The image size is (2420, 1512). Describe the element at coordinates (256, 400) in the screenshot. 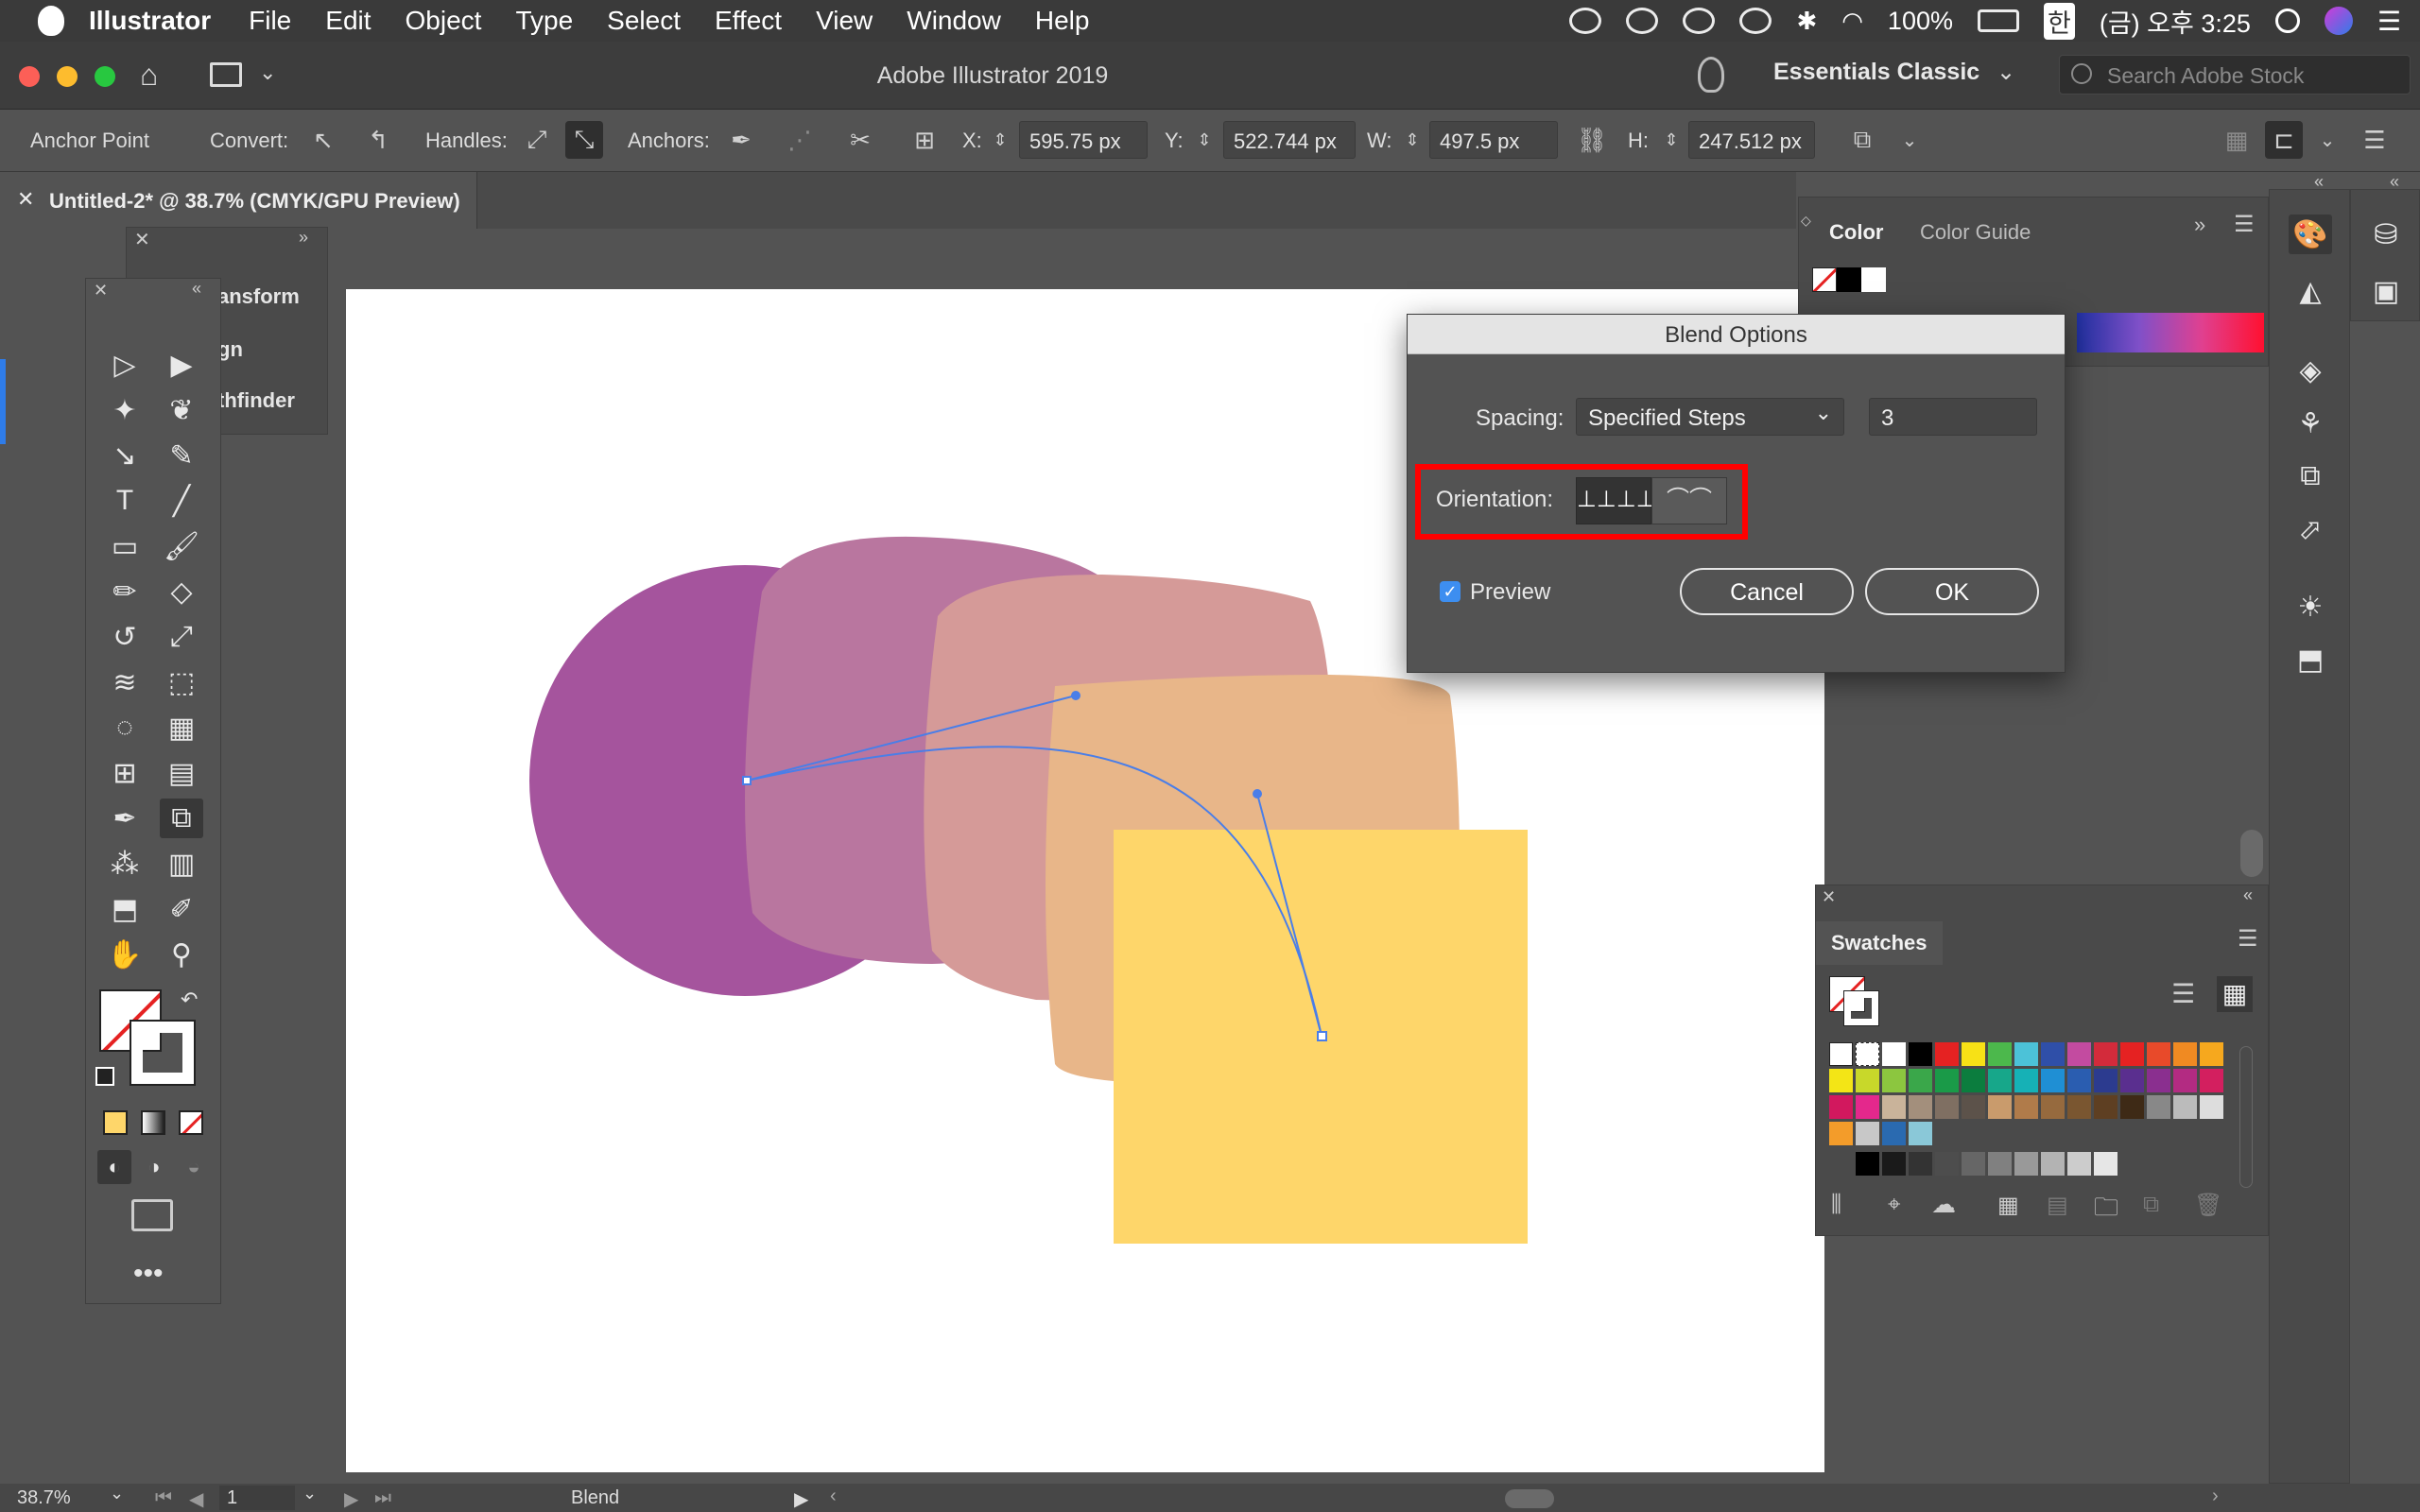

I see `mini-panel-pathfinder: thfinder` at that location.